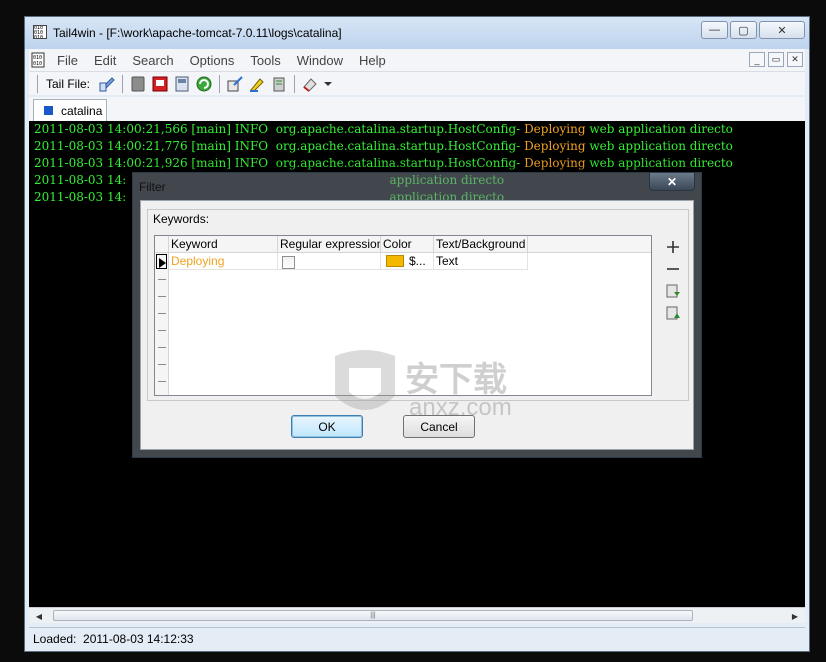 This screenshot has width=826, height=662. What do you see at coordinates (113, 638) in the screenshot?
I see `status-text: Loaded: 2011-08-03 14:12:33` at bounding box center [113, 638].